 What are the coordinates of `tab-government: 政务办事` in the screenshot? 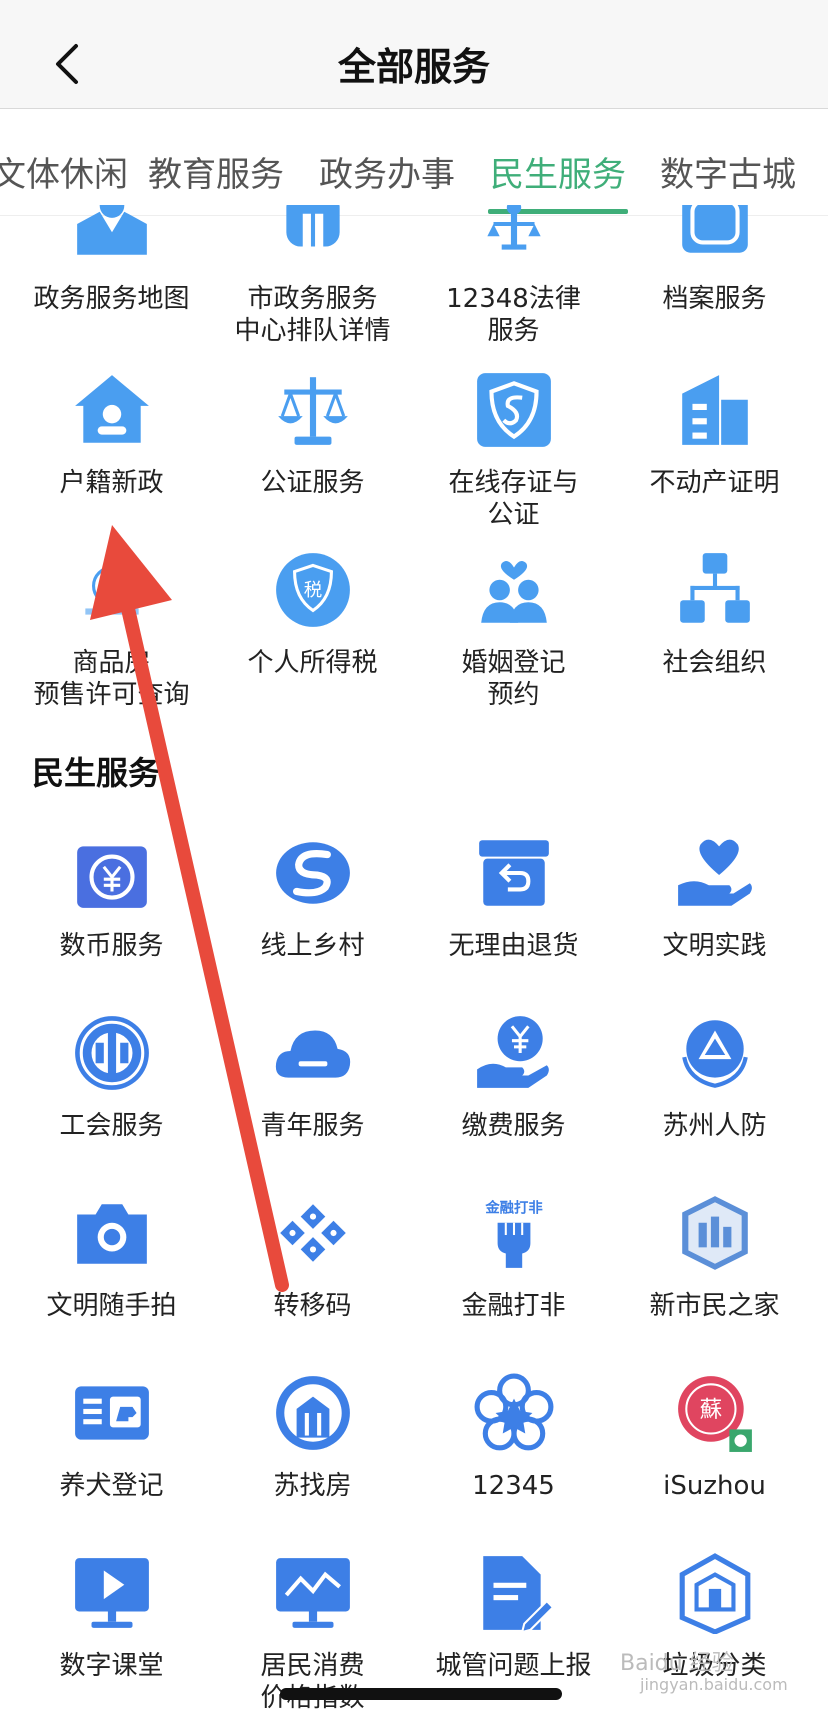 It's located at (387, 171).